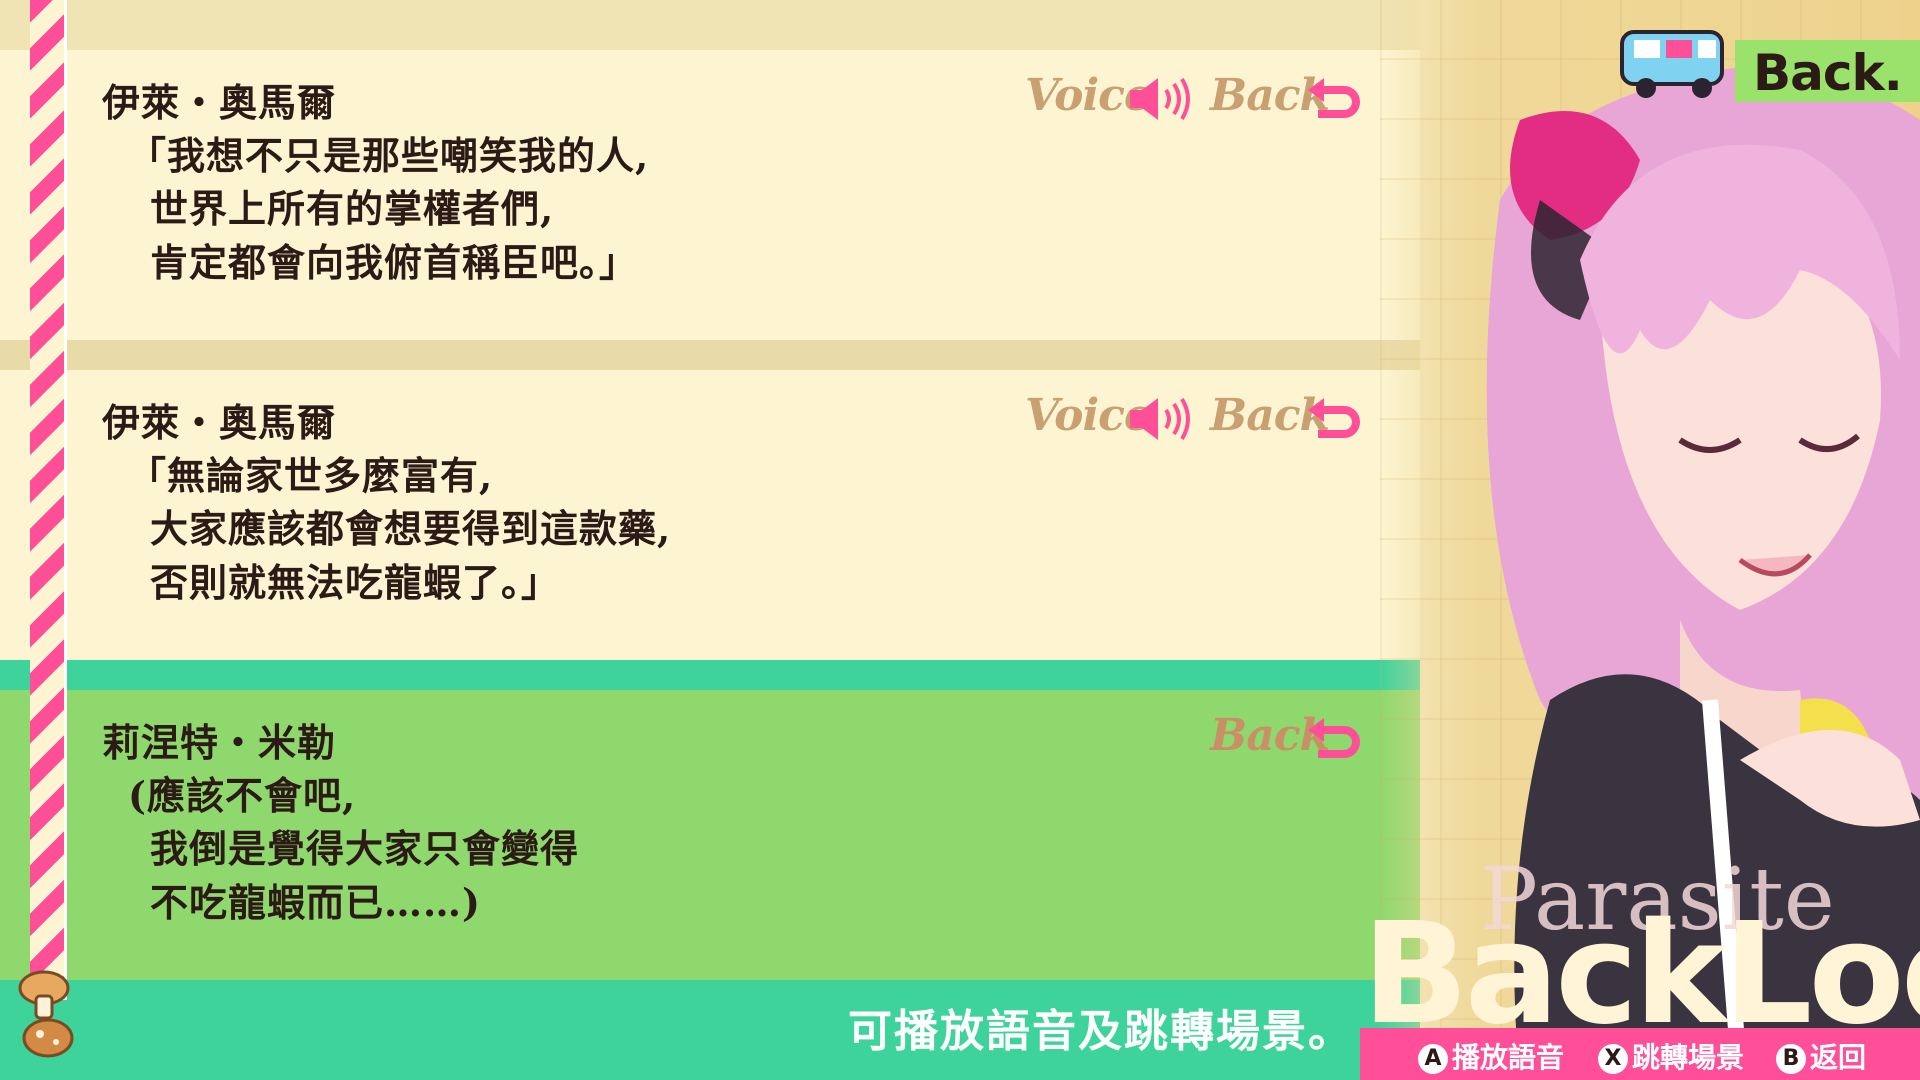 This screenshot has width=1920, height=1080. I want to click on control-label: 跳轉場景, so click(1688, 1057).